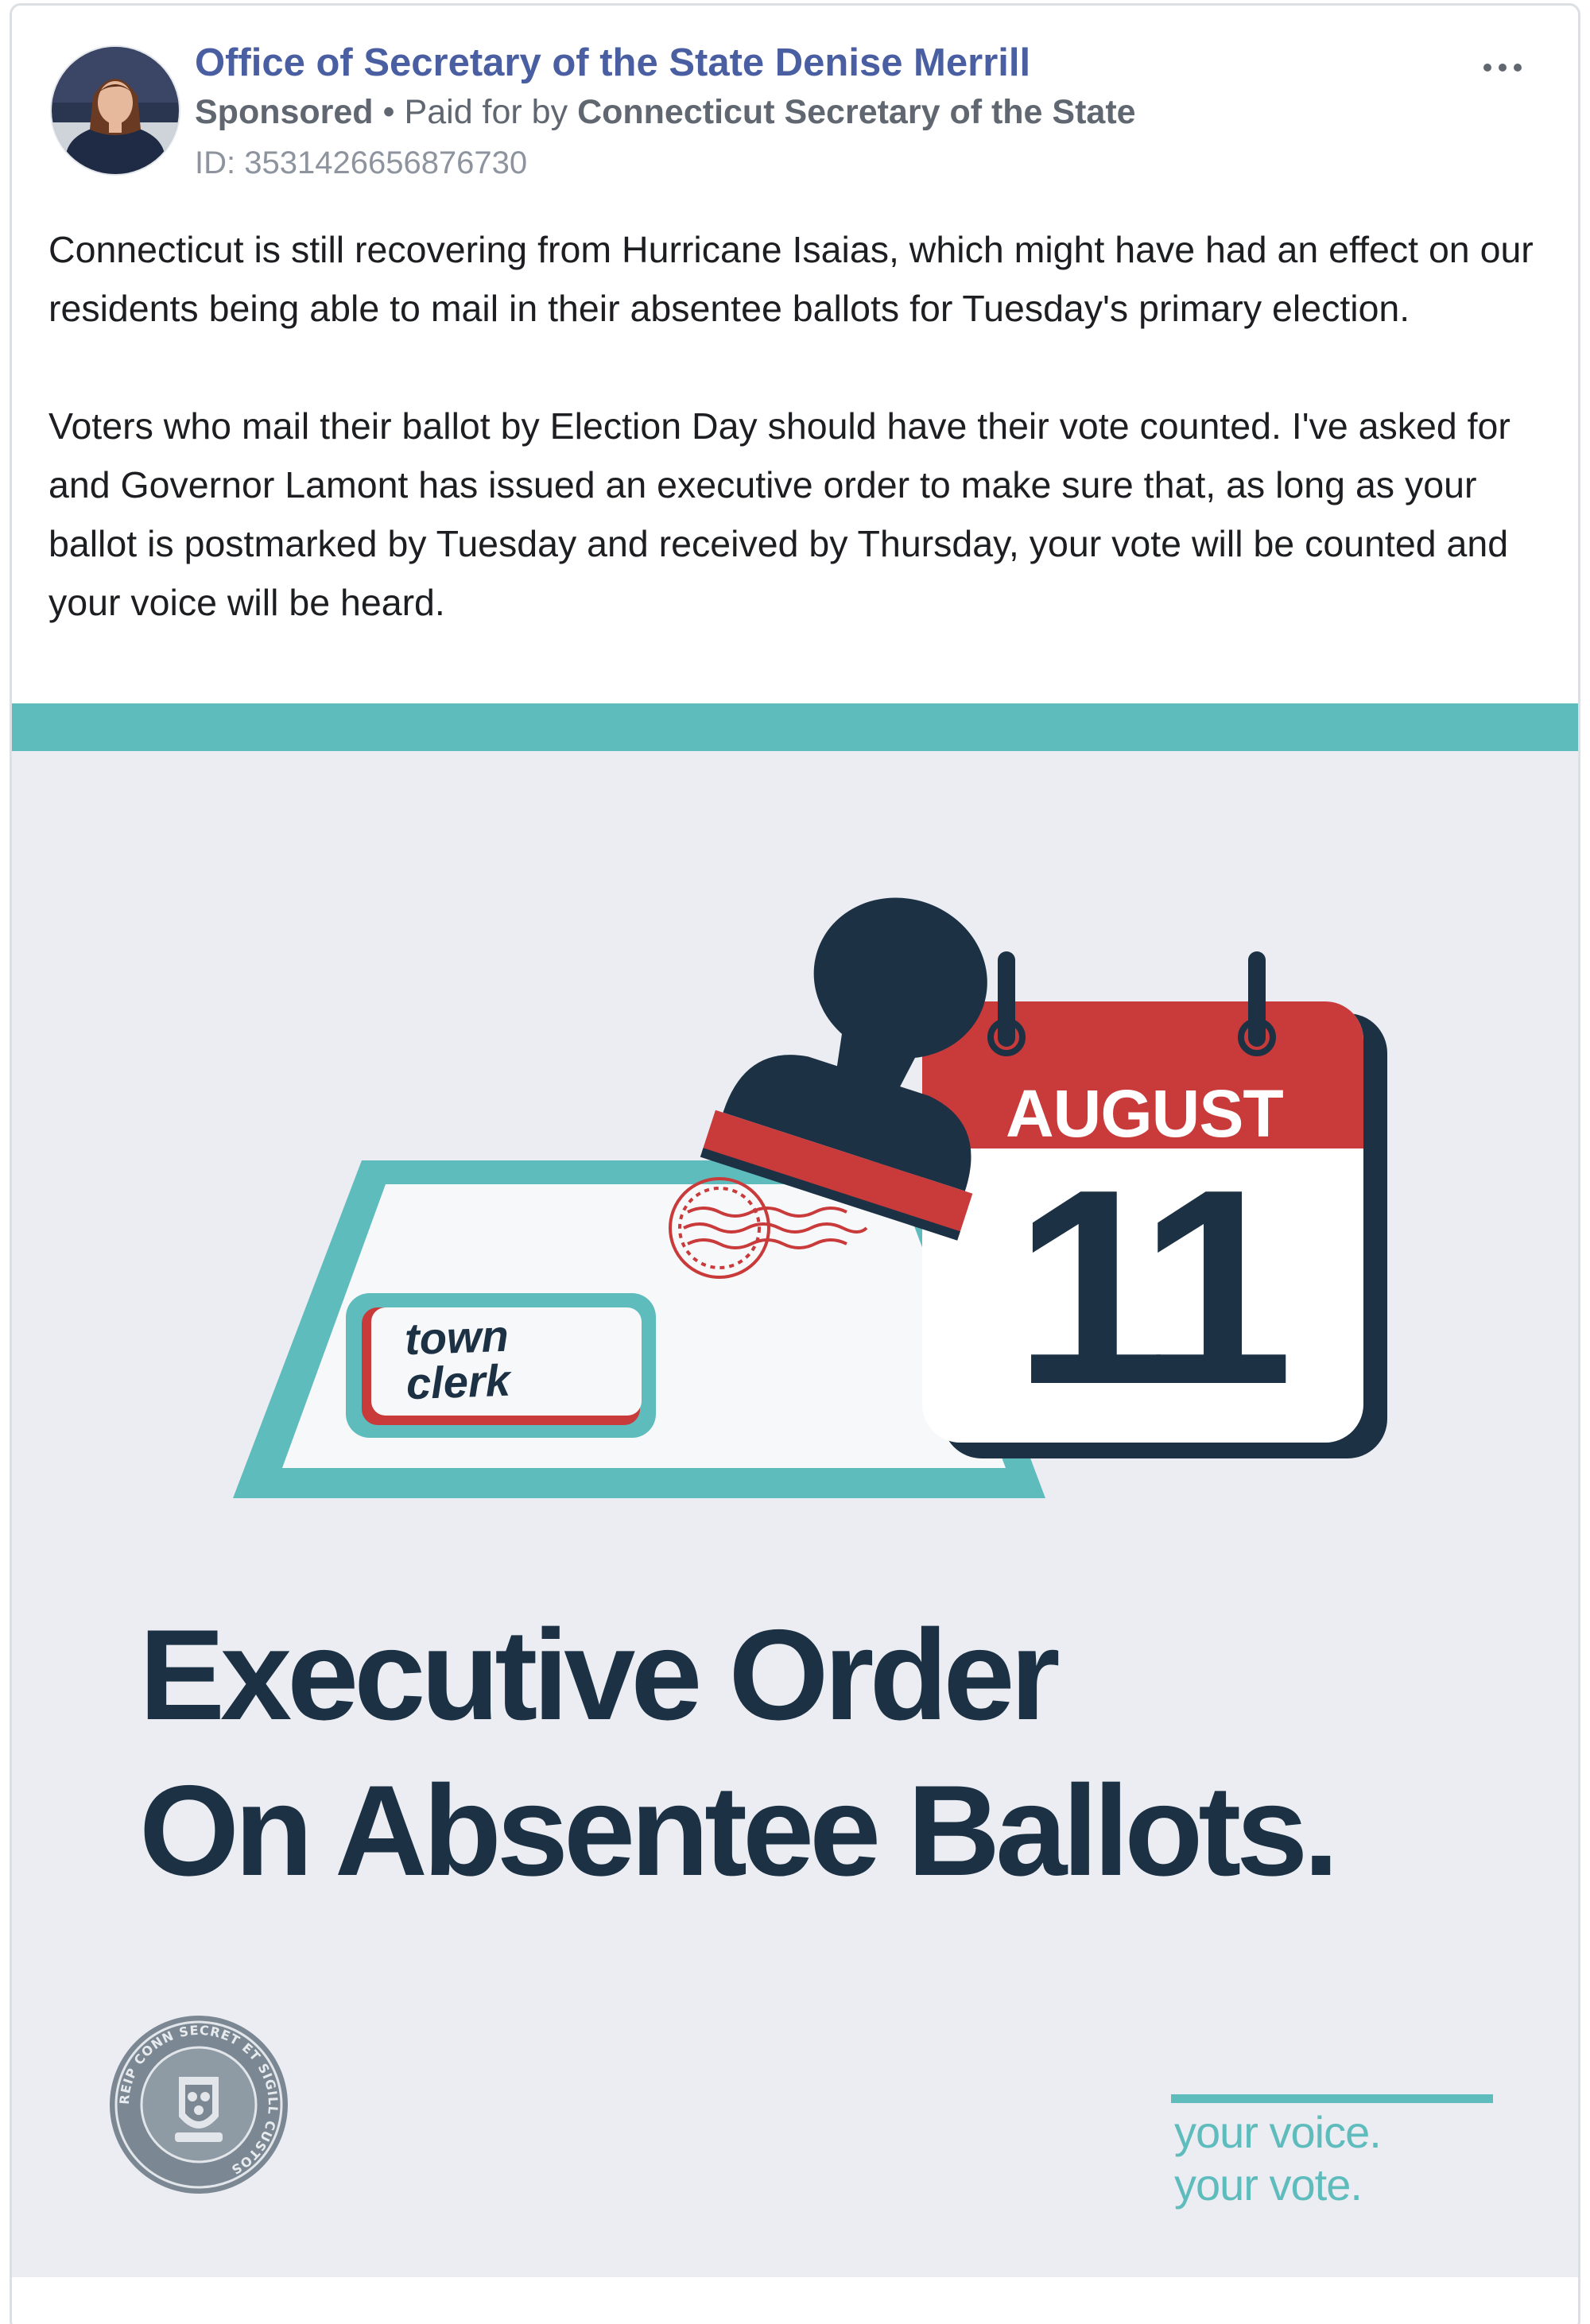 Image resolution: width=1590 pixels, height=2324 pixels. What do you see at coordinates (1332, 2098) in the screenshot?
I see `tagline-rule` at bounding box center [1332, 2098].